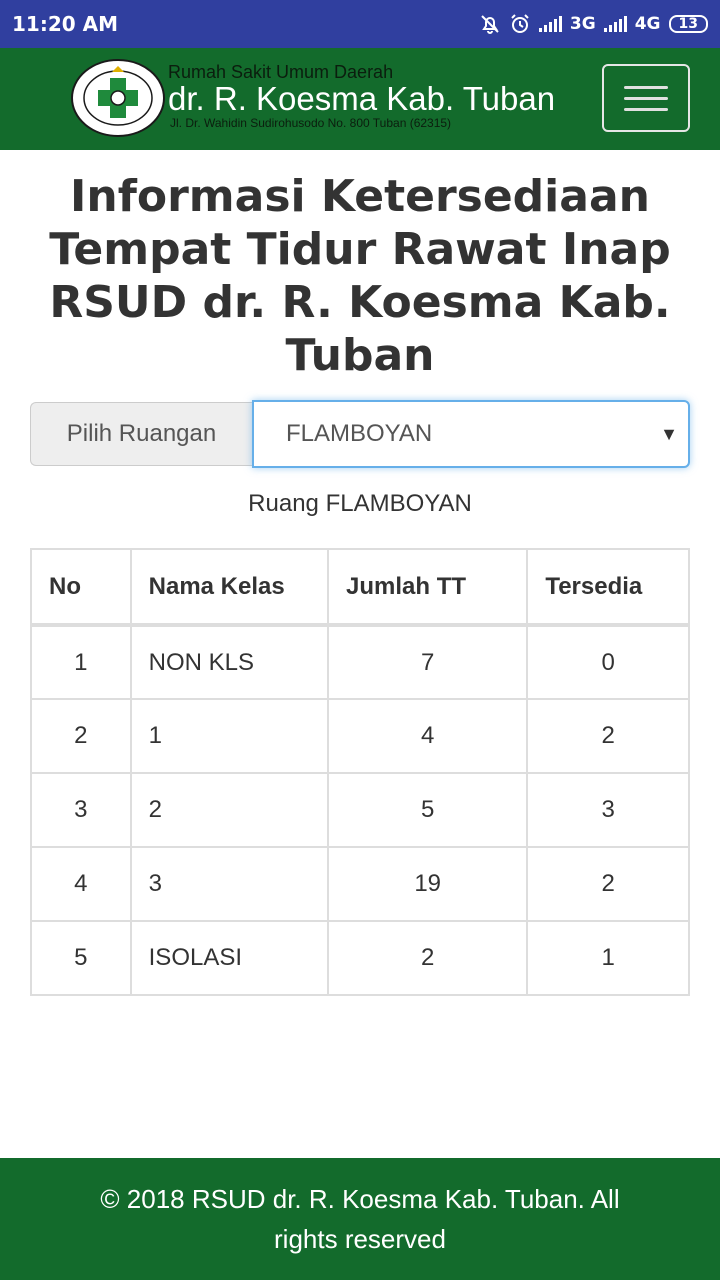 The image size is (720, 1280). I want to click on cell-no: 2, so click(81, 736).